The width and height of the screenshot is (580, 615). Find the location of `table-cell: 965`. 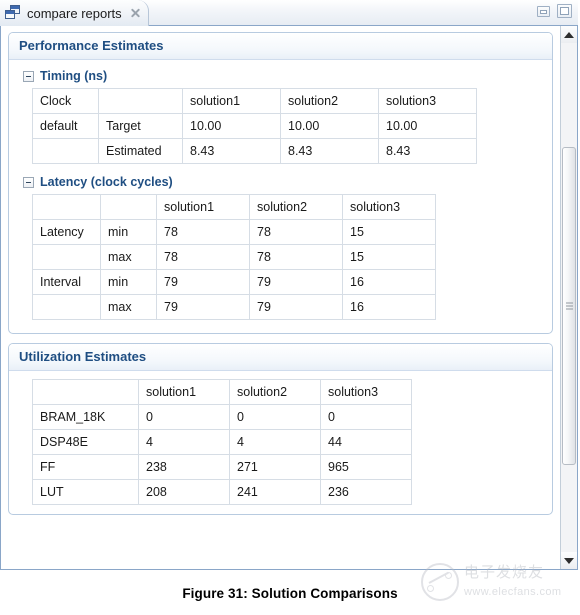

table-cell: 965 is located at coordinates (366, 467).